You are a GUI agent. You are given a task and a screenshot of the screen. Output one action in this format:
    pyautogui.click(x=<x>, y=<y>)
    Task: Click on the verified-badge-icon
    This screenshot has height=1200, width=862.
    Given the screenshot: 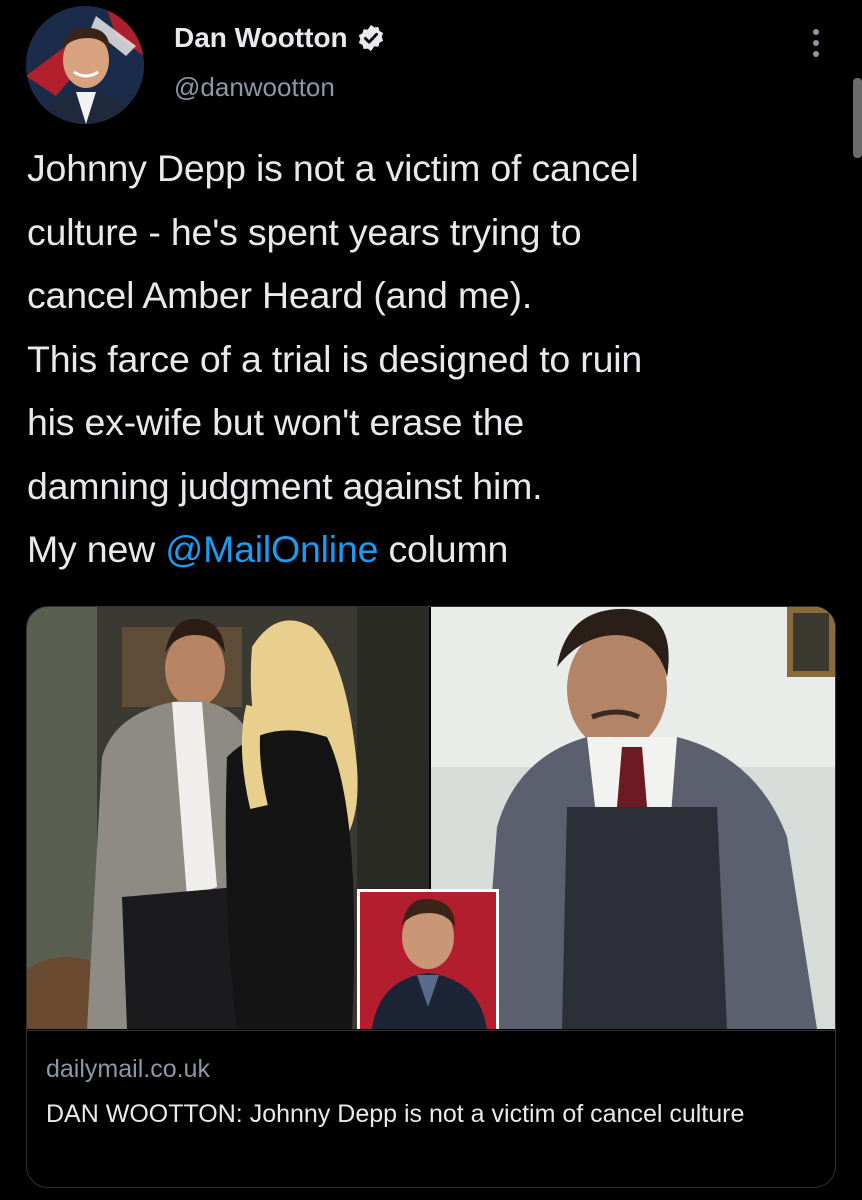 What is the action you would take?
    pyautogui.click(x=370, y=38)
    